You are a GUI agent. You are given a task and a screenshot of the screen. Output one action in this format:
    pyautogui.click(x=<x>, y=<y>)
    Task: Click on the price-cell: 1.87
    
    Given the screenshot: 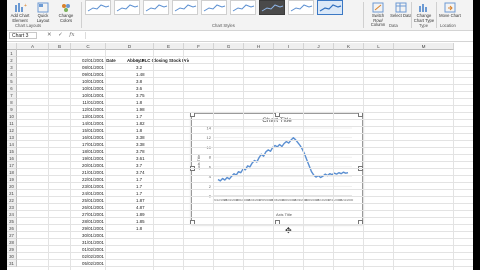 What is the action you would take?
    pyautogui.click(x=145, y=200)
    